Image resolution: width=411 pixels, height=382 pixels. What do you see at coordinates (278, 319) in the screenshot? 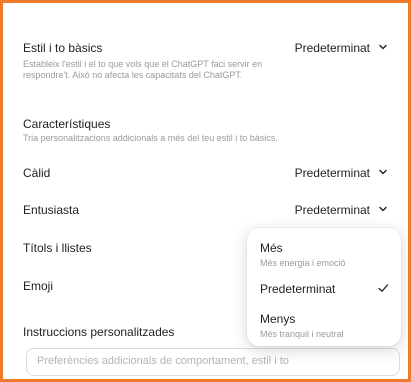
I see `menu-item-less-label: Menys` at bounding box center [278, 319].